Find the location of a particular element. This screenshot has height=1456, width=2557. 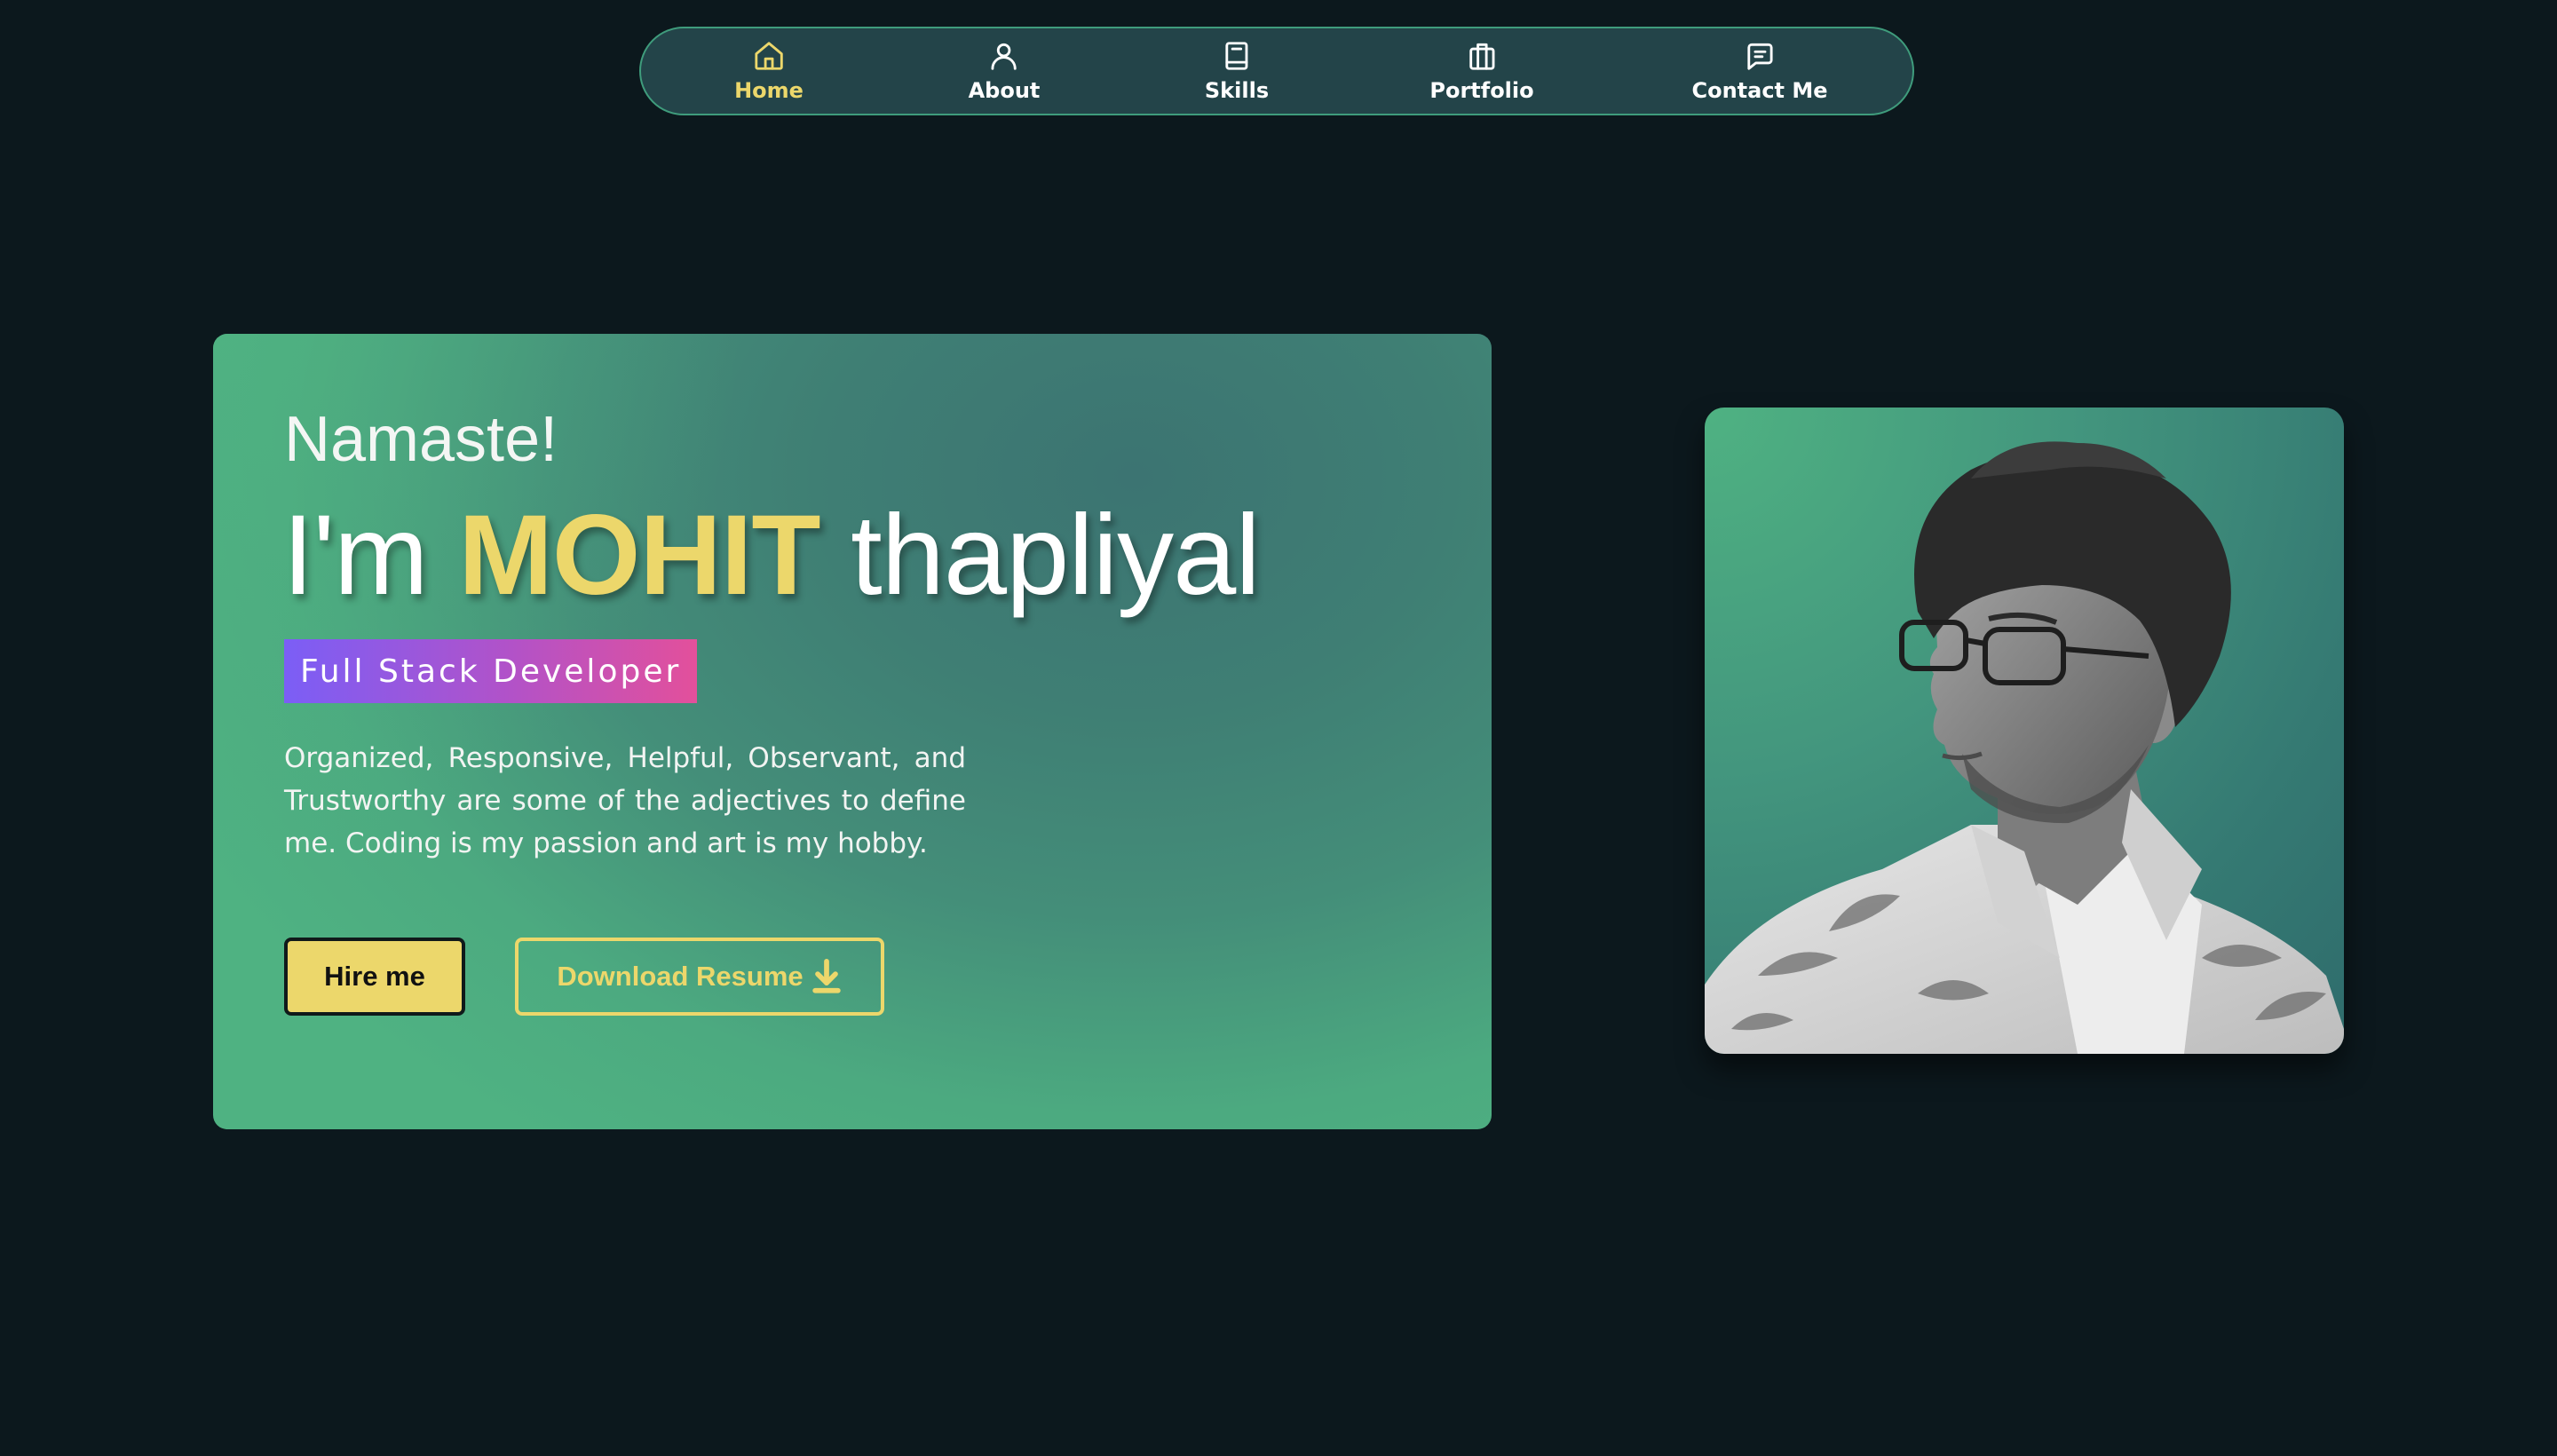

profile-photo is located at coordinates (2024, 731).